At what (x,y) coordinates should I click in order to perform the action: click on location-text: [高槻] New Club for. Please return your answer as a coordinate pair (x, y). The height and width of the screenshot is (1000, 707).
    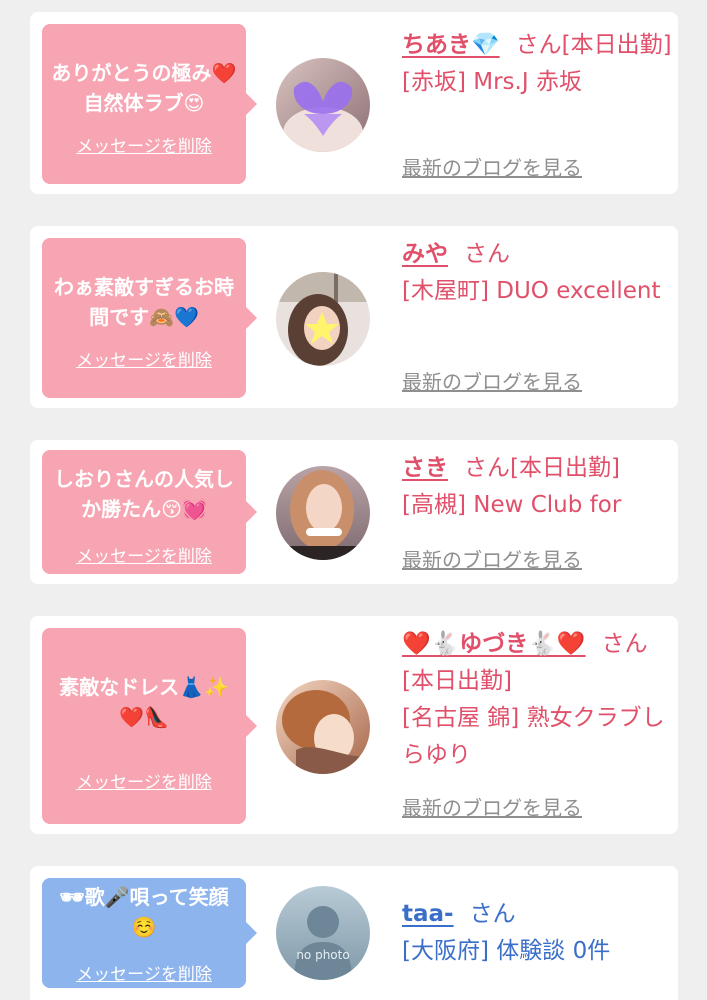
    Looking at the image, I should click on (512, 505).